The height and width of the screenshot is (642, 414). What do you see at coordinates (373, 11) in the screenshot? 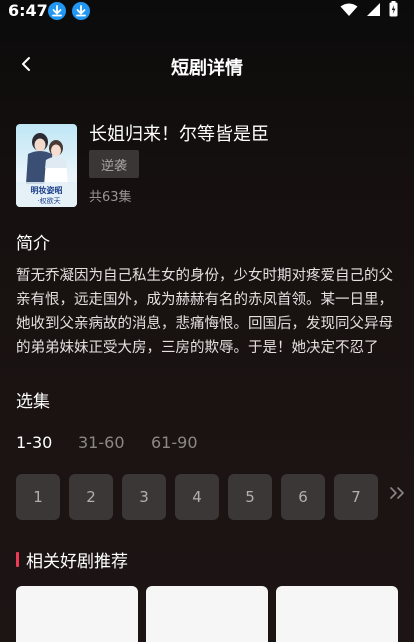
I see `signal-icon` at bounding box center [373, 11].